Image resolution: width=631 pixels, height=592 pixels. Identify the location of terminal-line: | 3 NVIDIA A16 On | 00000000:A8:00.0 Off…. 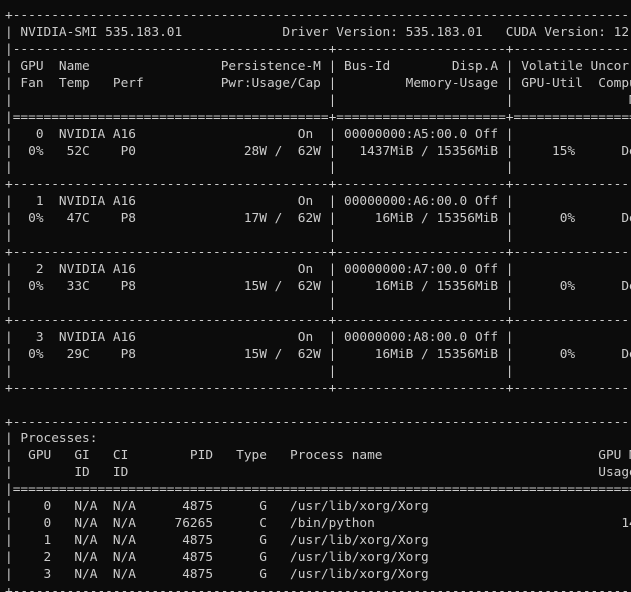
(318, 337).